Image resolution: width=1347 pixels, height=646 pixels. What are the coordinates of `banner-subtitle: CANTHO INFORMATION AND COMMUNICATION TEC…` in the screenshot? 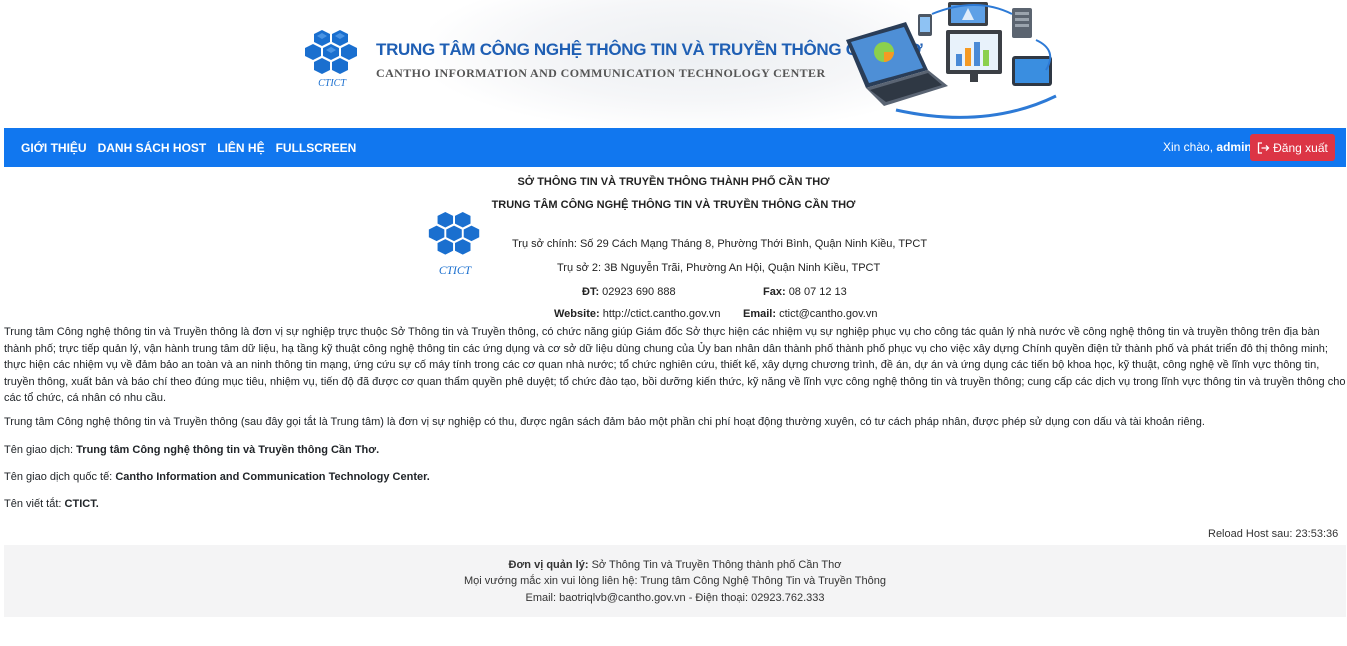 It's located at (601, 73).